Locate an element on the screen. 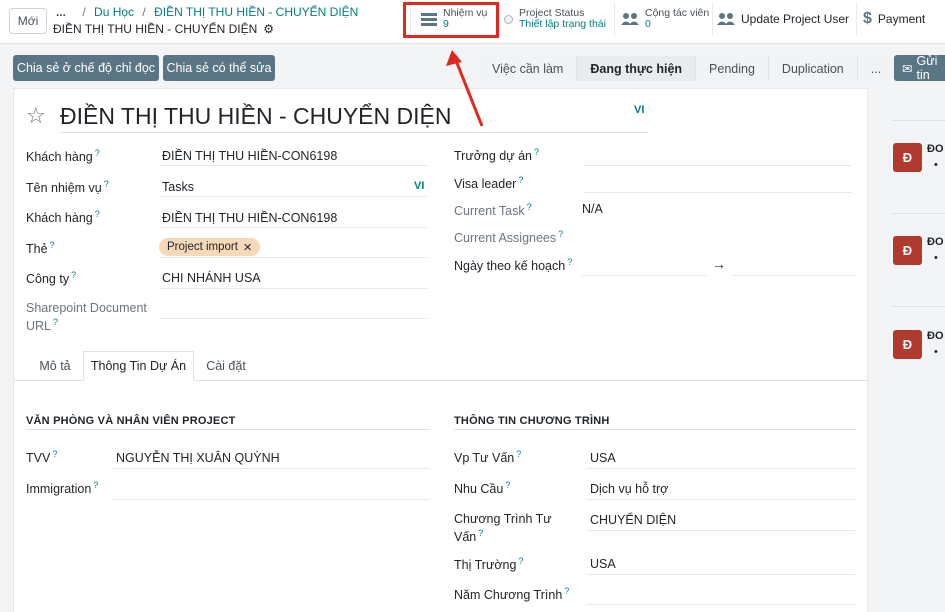 The image size is (945, 612). task-name-field: Tasks is located at coordinates (178, 187).